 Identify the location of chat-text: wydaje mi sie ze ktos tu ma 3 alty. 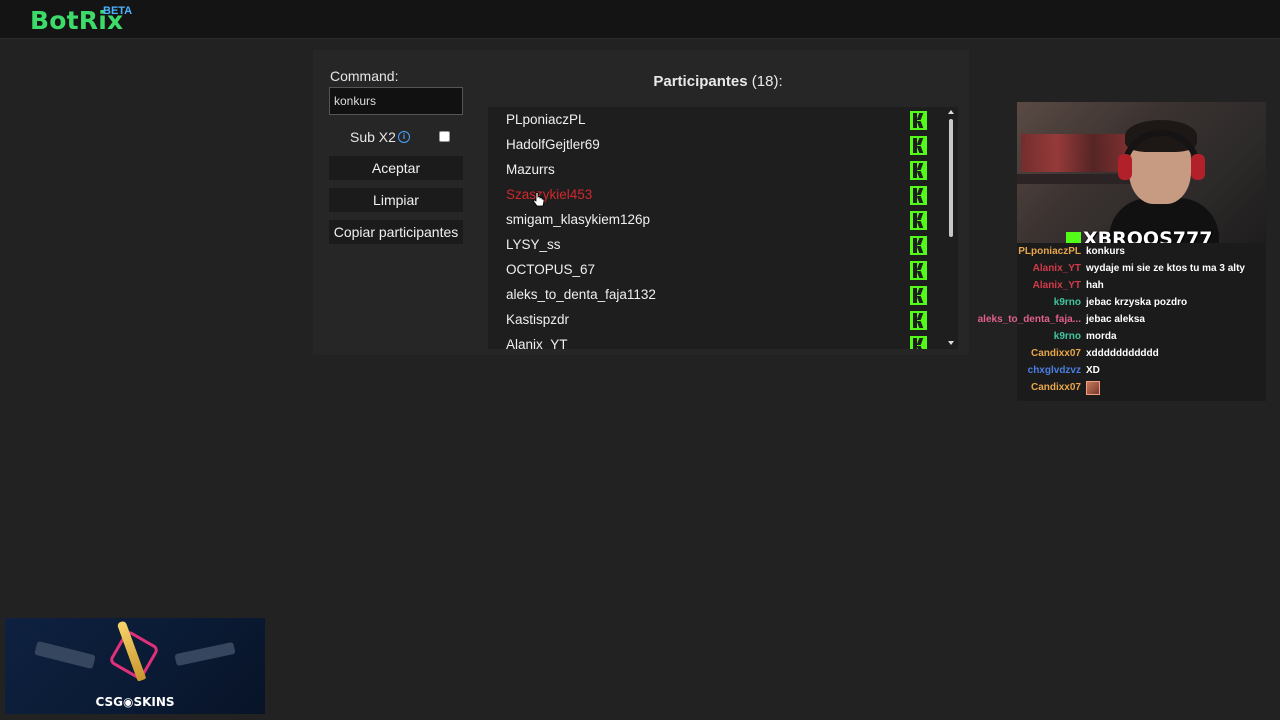
(1165, 268).